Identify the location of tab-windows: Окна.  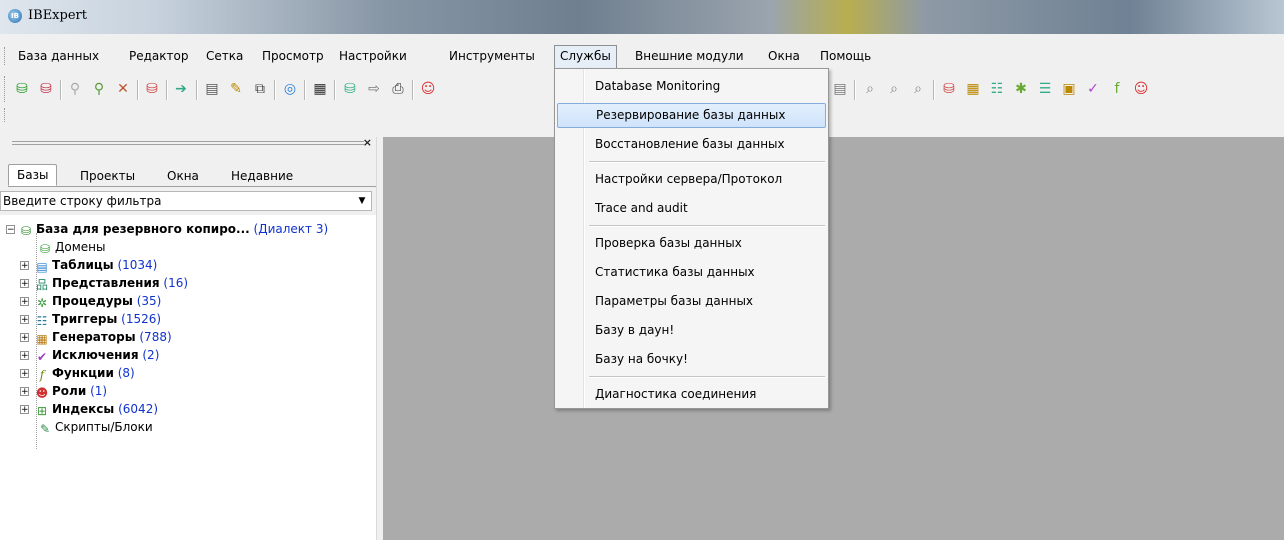
(183, 176).